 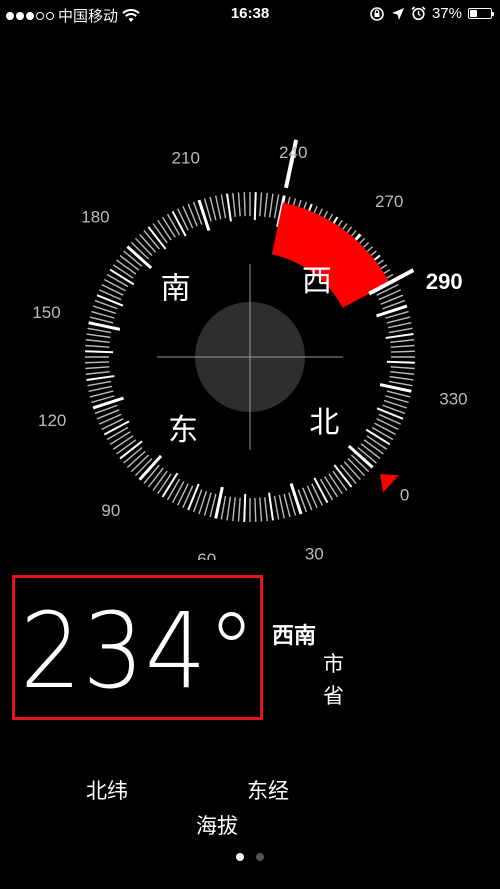 What do you see at coordinates (46, 312) in the screenshot?
I see `compass-number: 150` at bounding box center [46, 312].